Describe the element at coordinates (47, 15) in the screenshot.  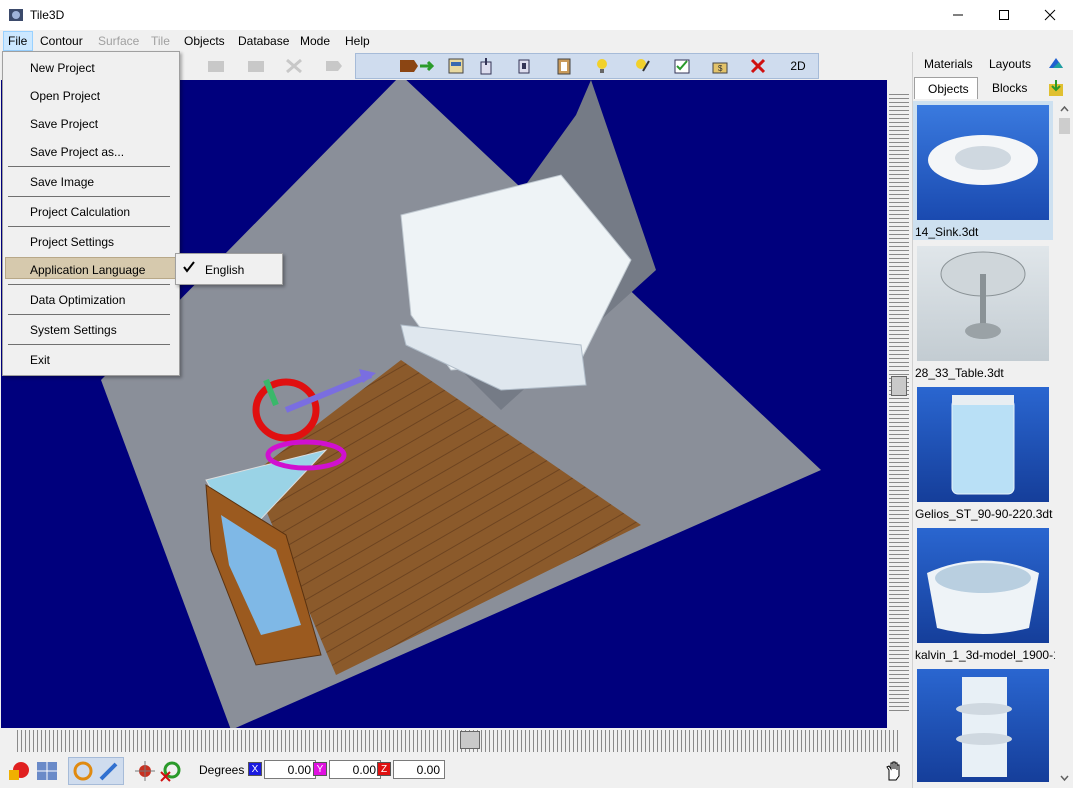
I see `window-title: Tile3D` at that location.